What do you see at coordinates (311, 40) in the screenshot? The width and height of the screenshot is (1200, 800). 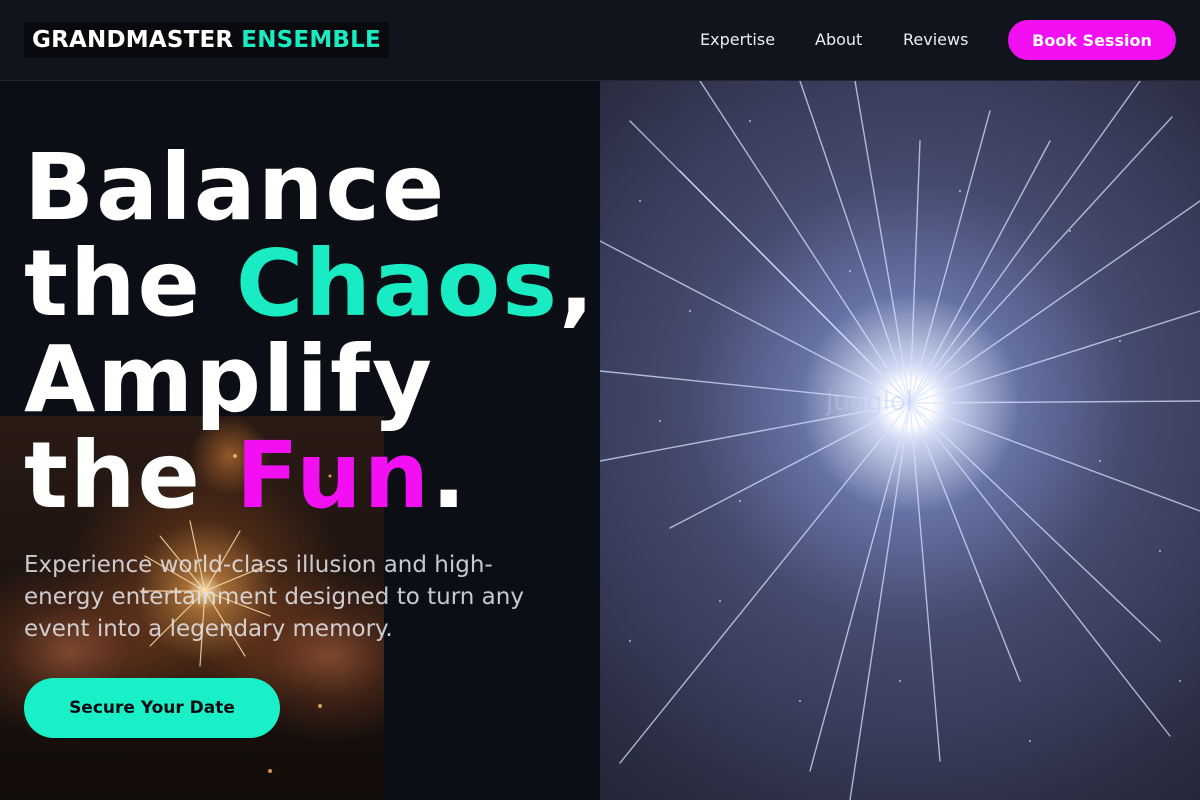 I see `logo-text-accent: ENSEMBLE` at bounding box center [311, 40].